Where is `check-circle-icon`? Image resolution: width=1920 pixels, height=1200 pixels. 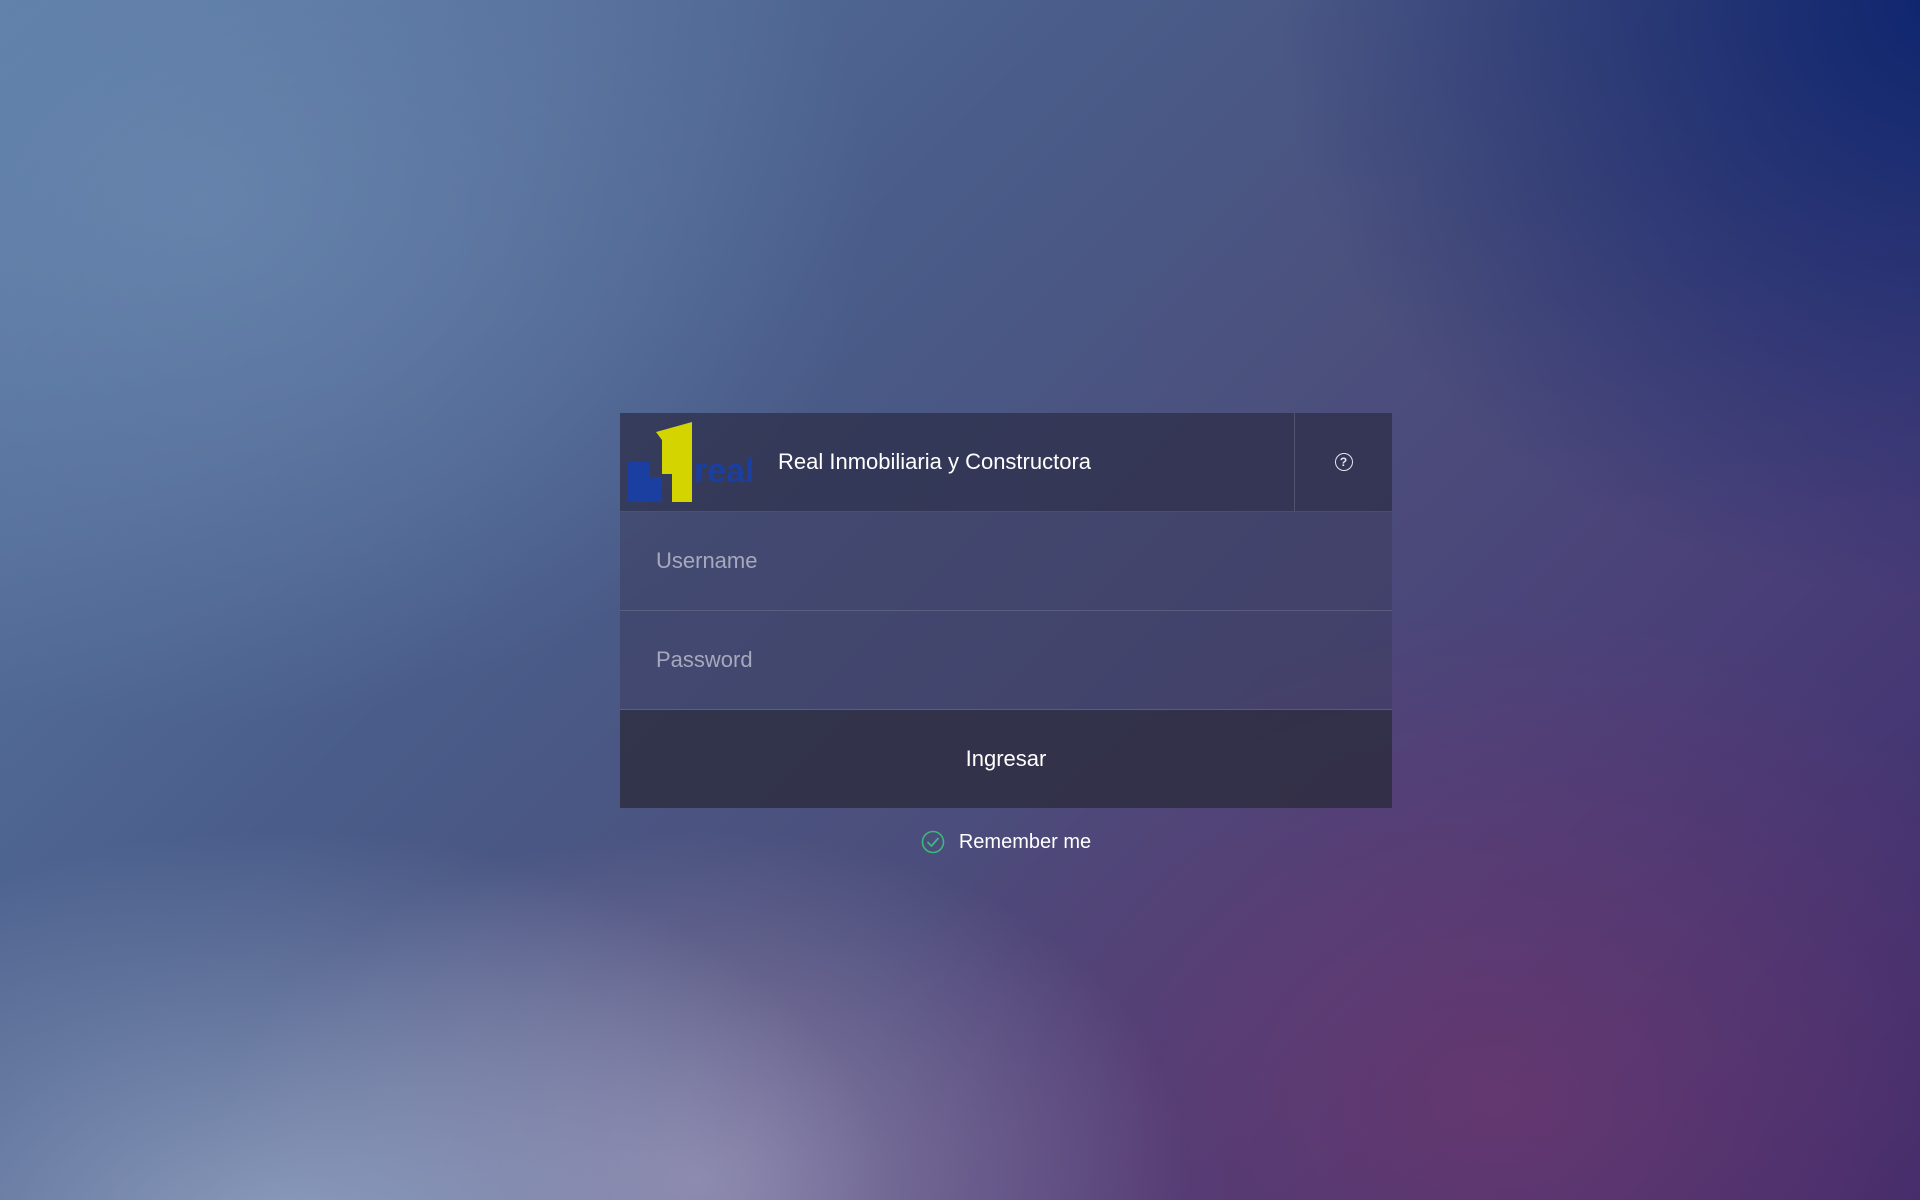
check-circle-icon is located at coordinates (933, 842).